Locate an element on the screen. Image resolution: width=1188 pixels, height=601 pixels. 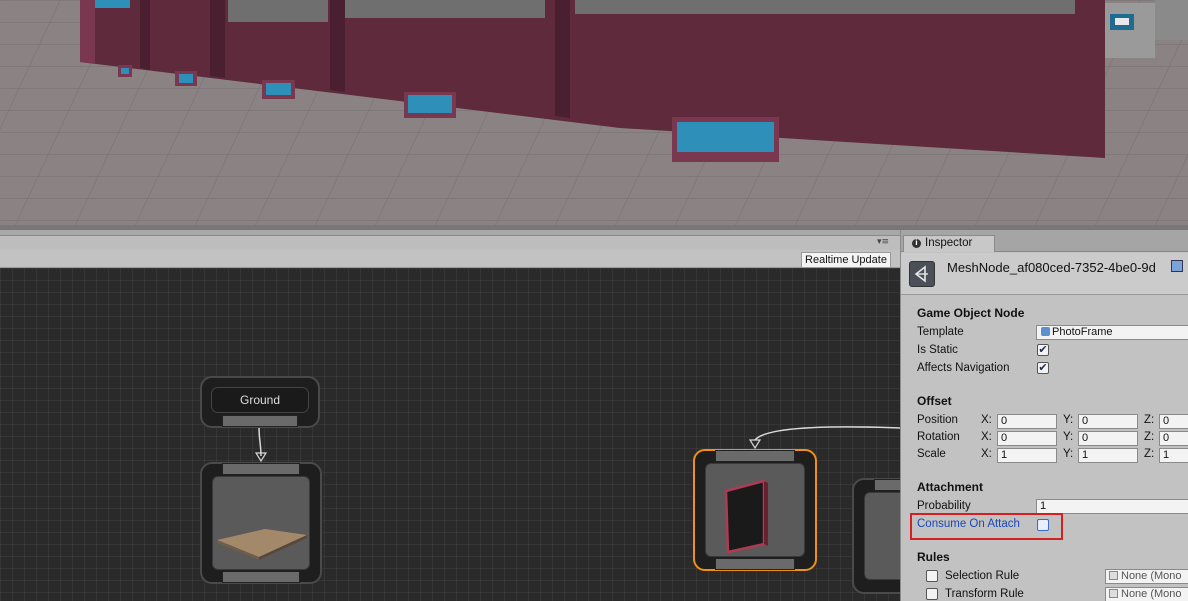
transform-rule-value: None (Mono is located at coordinates (1151, 594).